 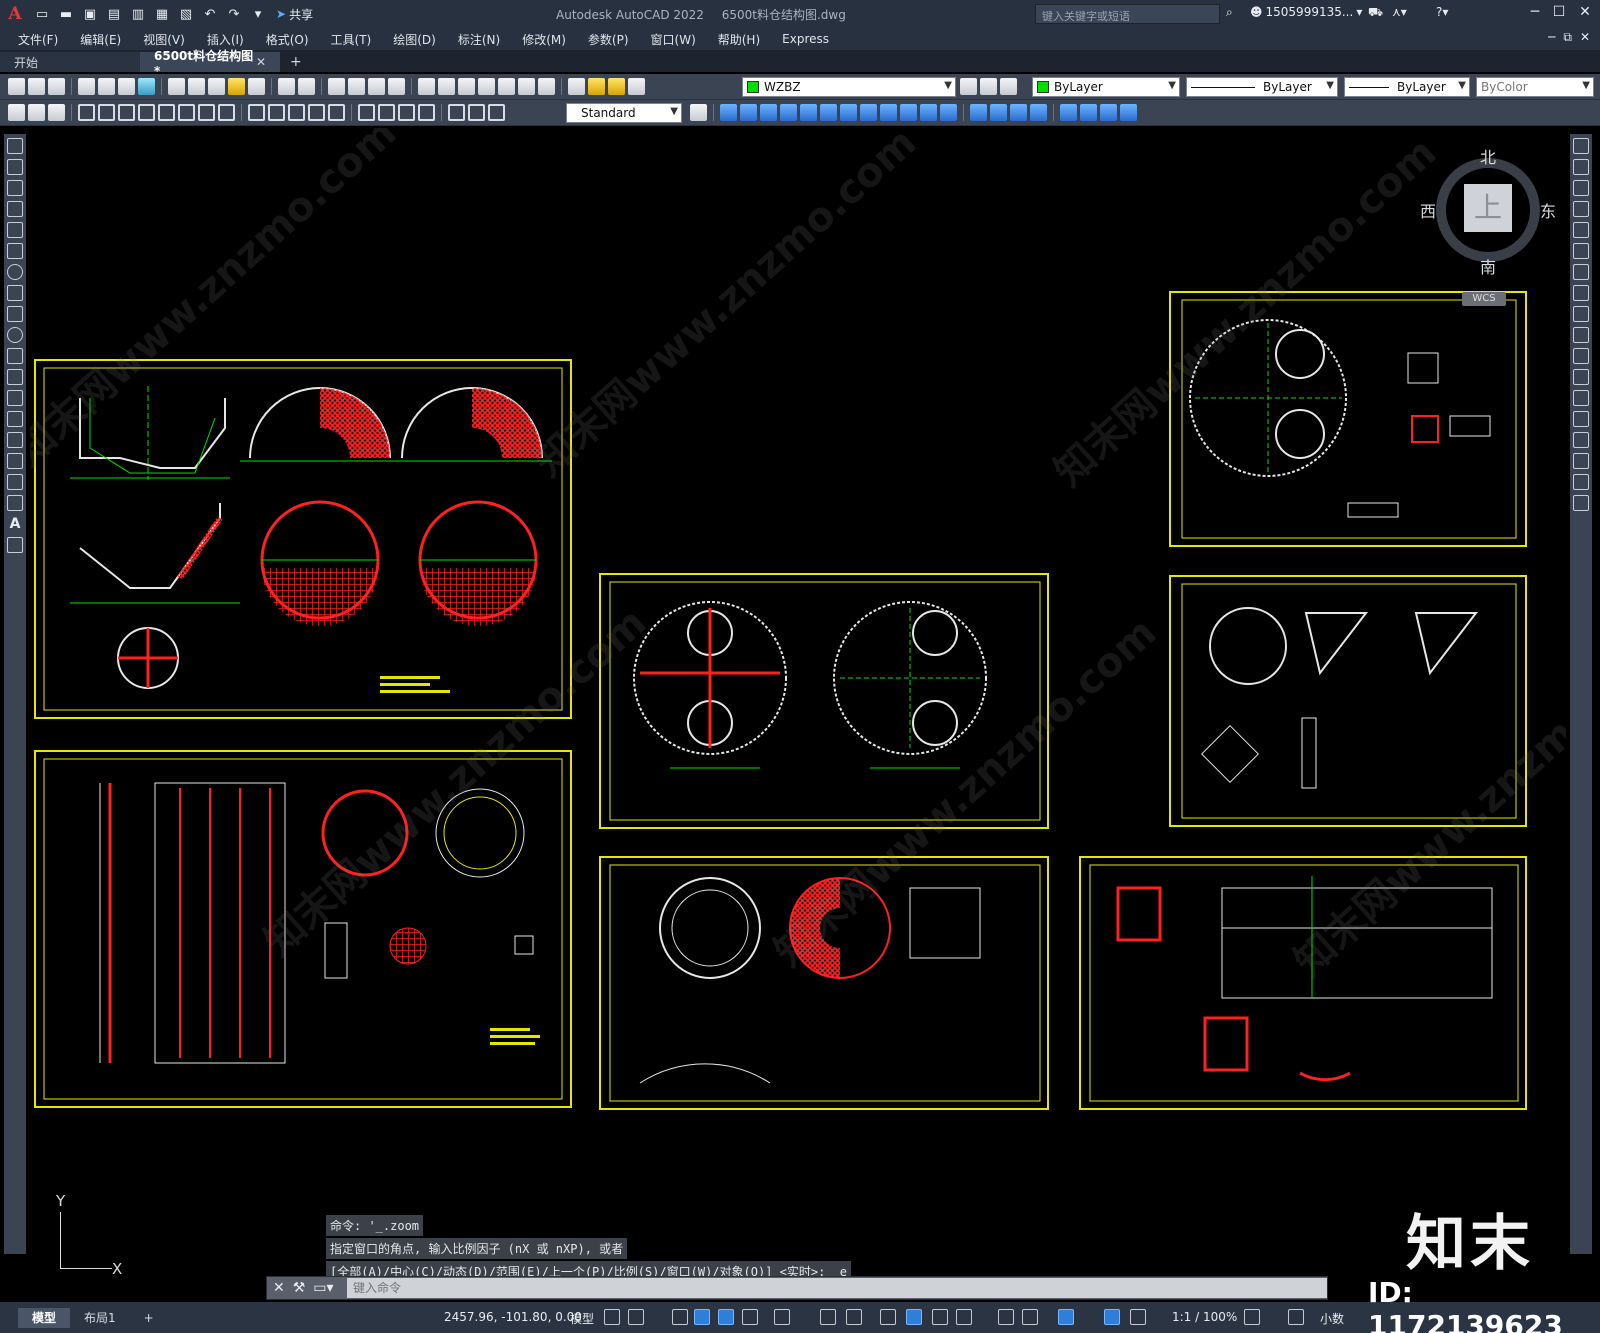 What do you see at coordinates (15, 419) in the screenshot?
I see `point-icon` at bounding box center [15, 419].